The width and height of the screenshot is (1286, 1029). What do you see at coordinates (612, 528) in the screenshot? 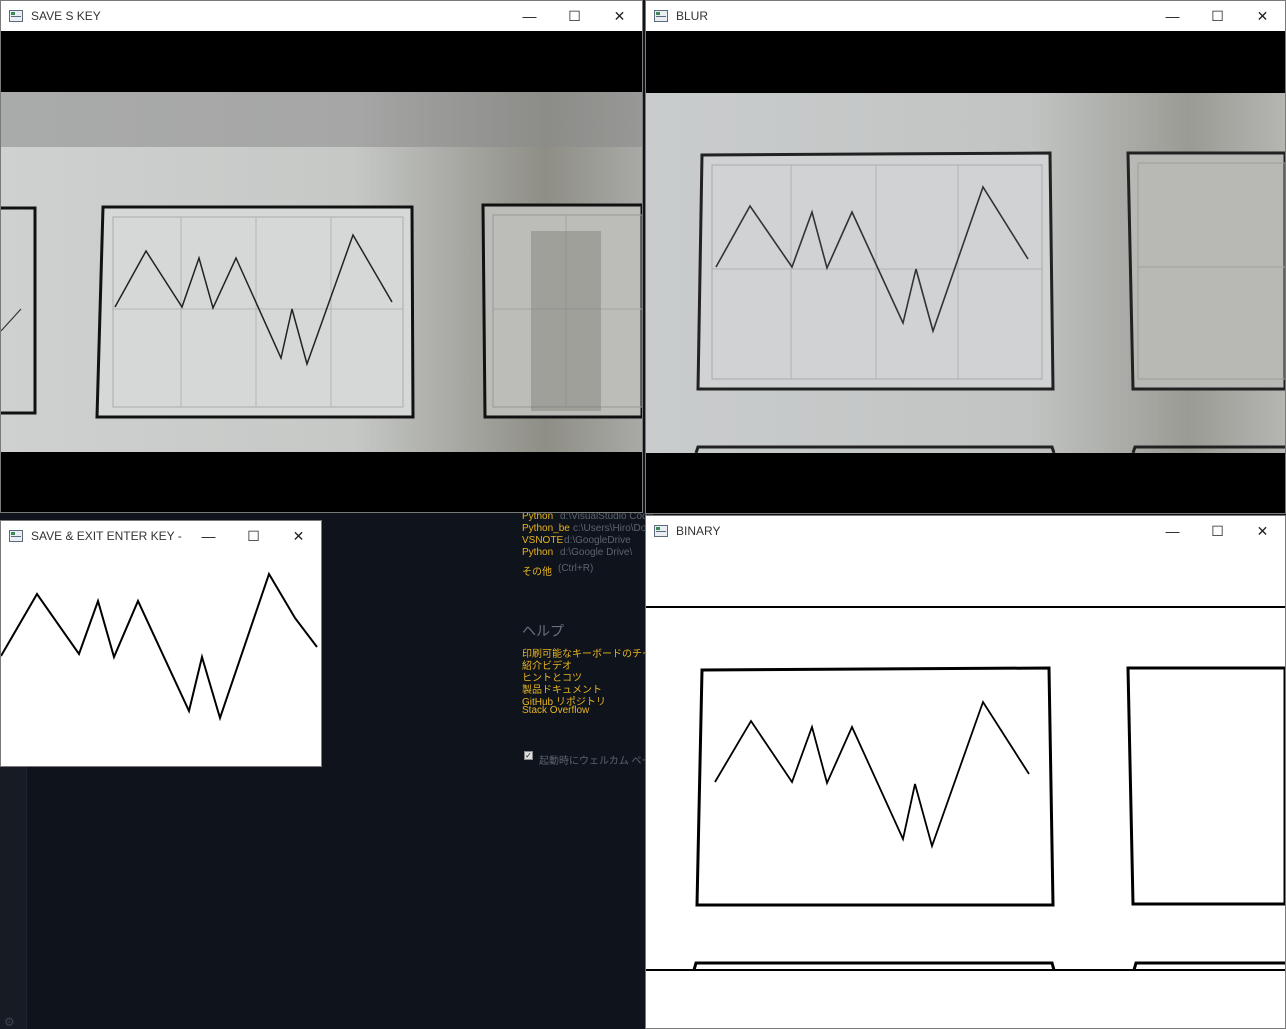
I see `recent-item-path: c:\Users\Hiro\Doc` at bounding box center [612, 528].